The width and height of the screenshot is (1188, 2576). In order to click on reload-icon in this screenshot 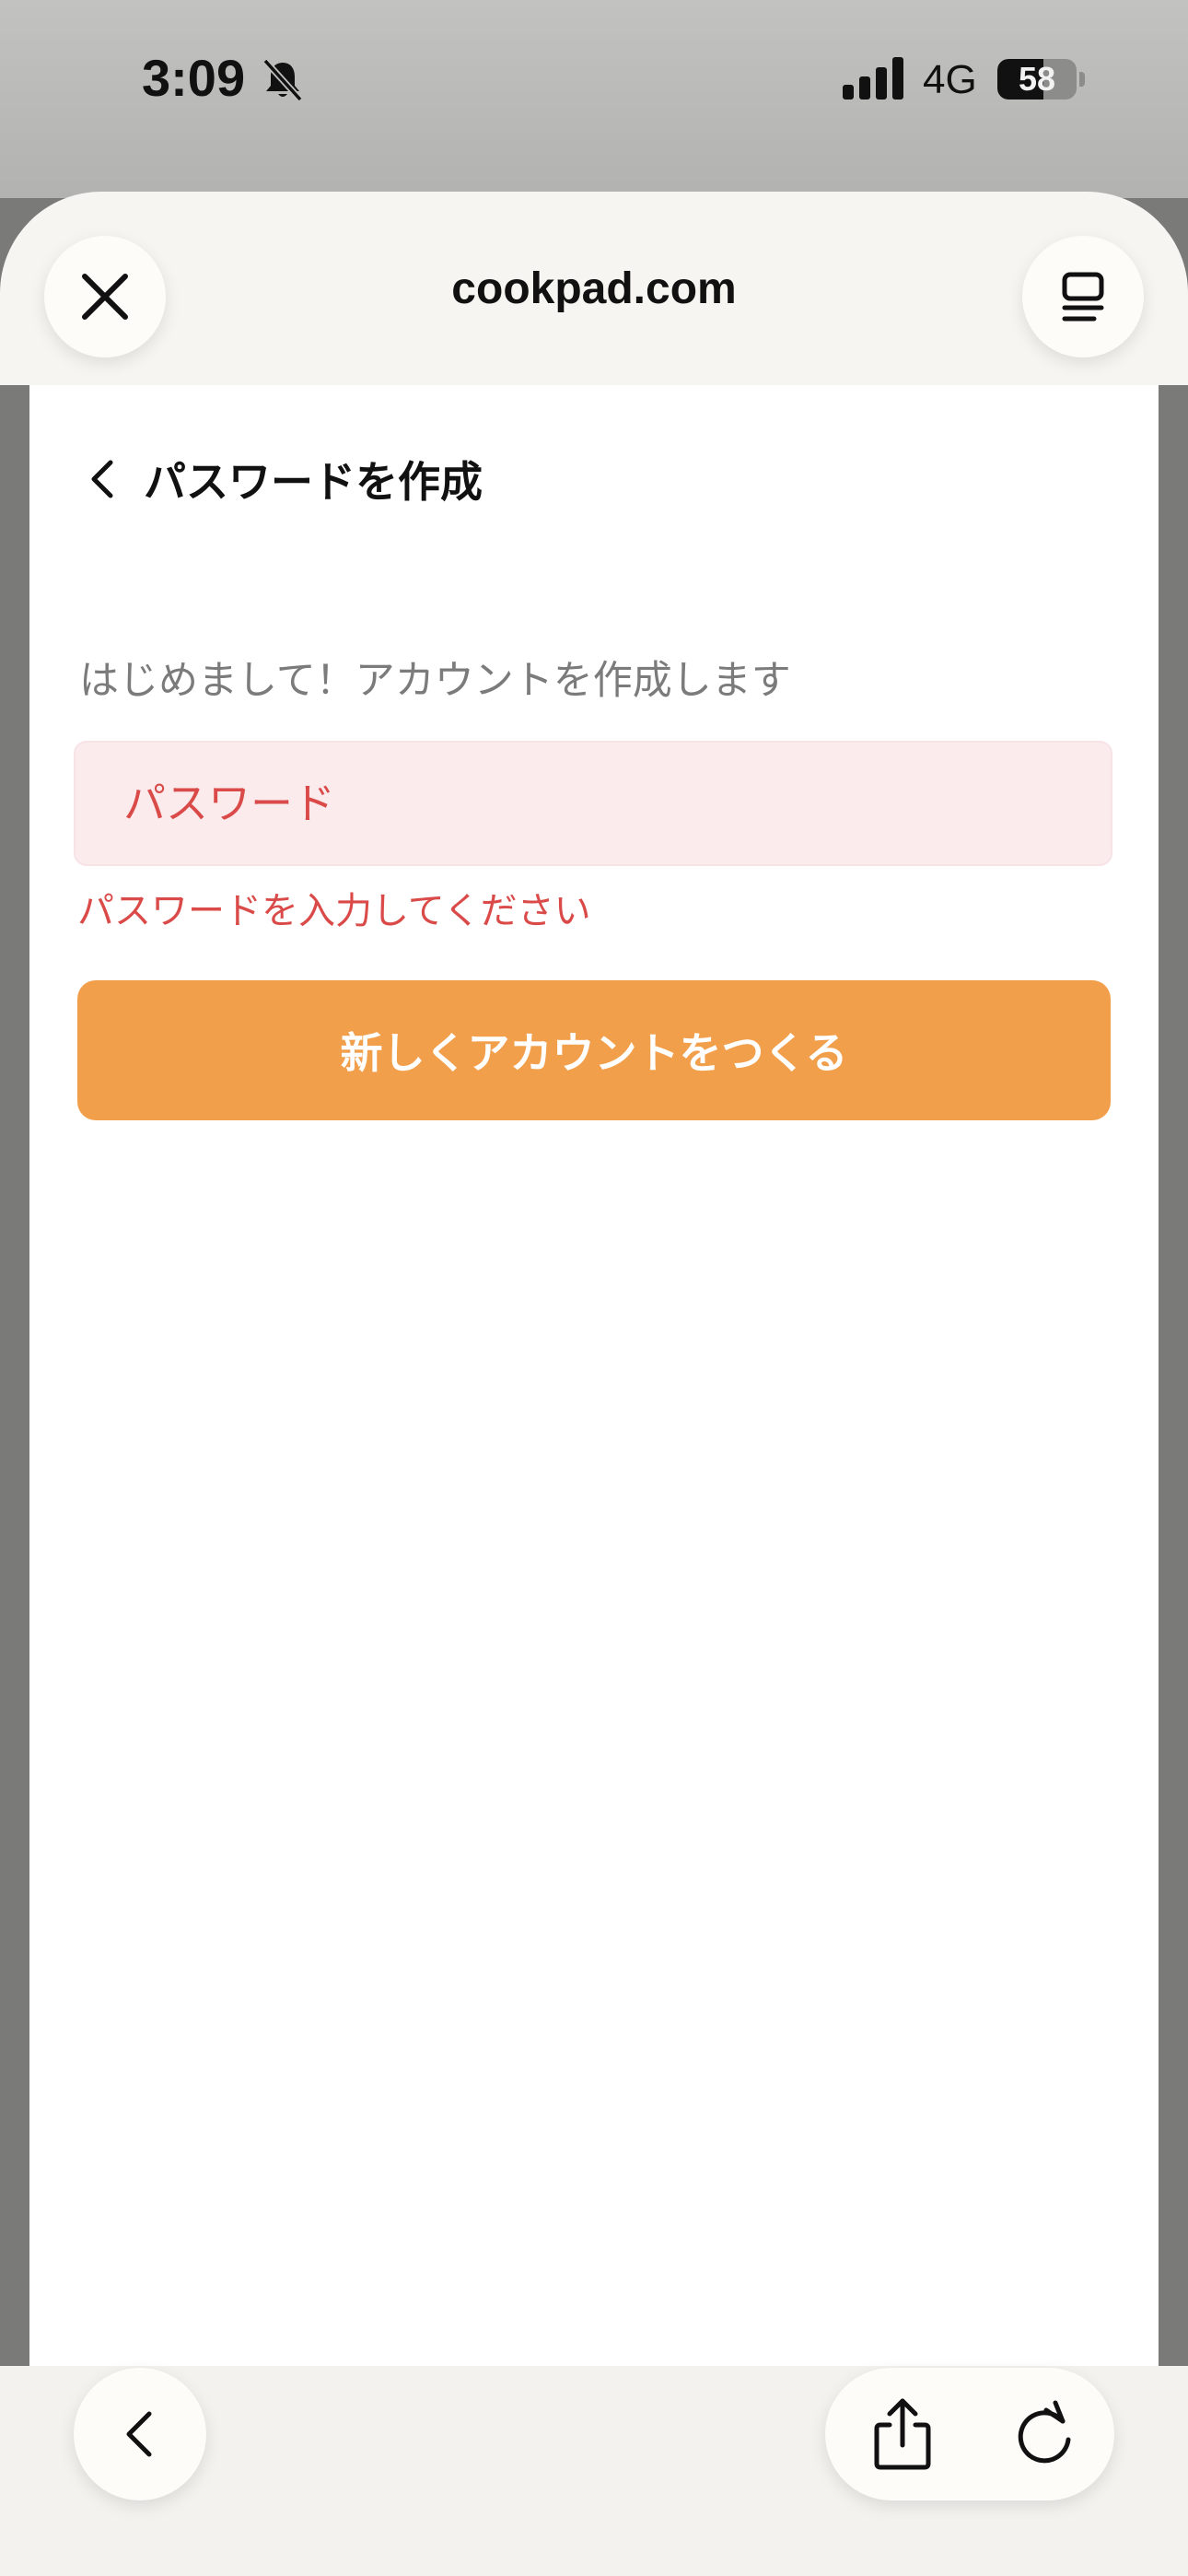, I will do `click(1044, 2434)`.